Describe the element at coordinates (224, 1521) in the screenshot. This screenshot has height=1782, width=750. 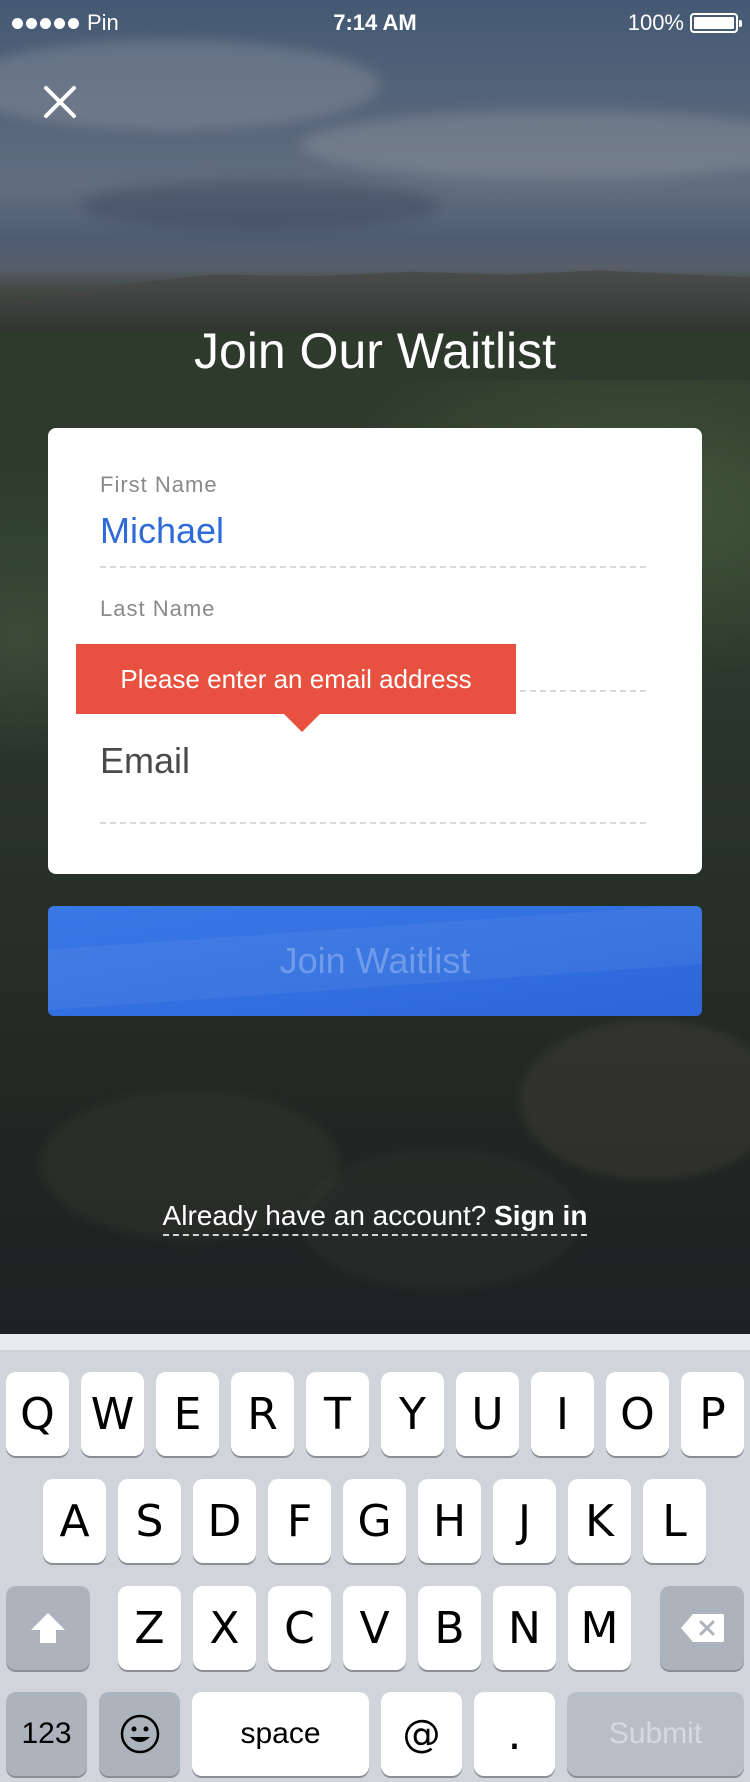
I see `key-d: D` at that location.